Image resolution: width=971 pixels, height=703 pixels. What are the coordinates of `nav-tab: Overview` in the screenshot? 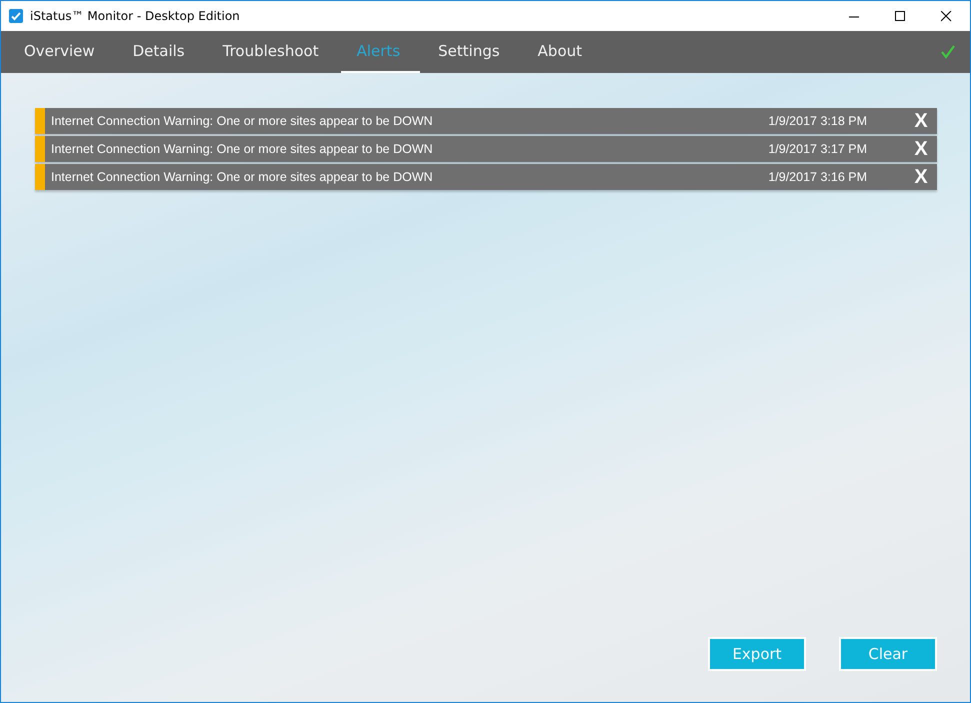 It's located at (61, 52).